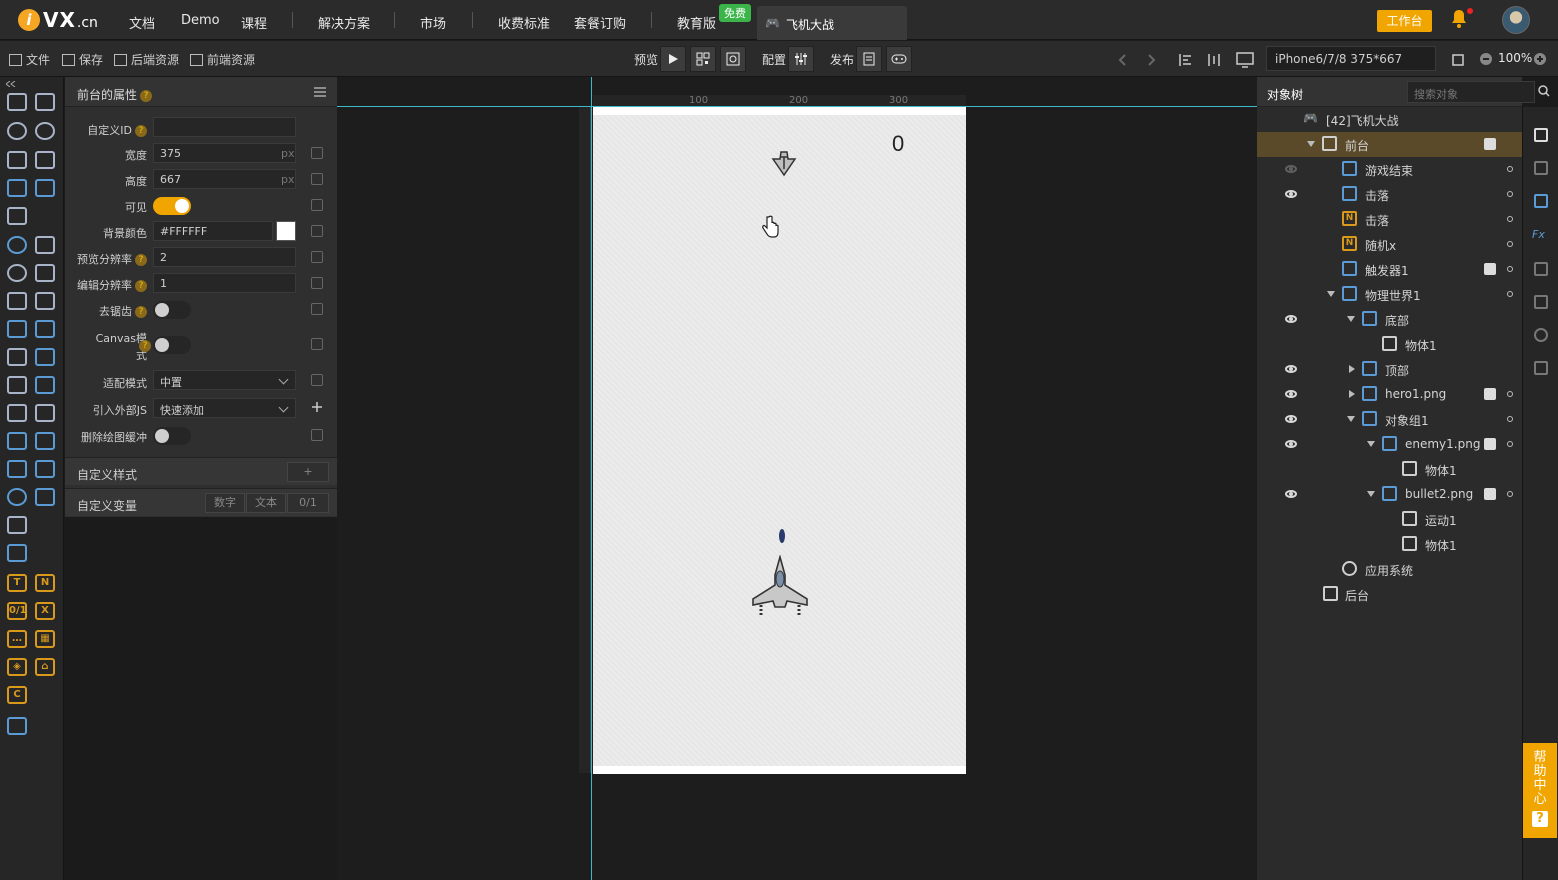  What do you see at coordinates (45, 301) in the screenshot?
I see `rich-text-icon` at bounding box center [45, 301].